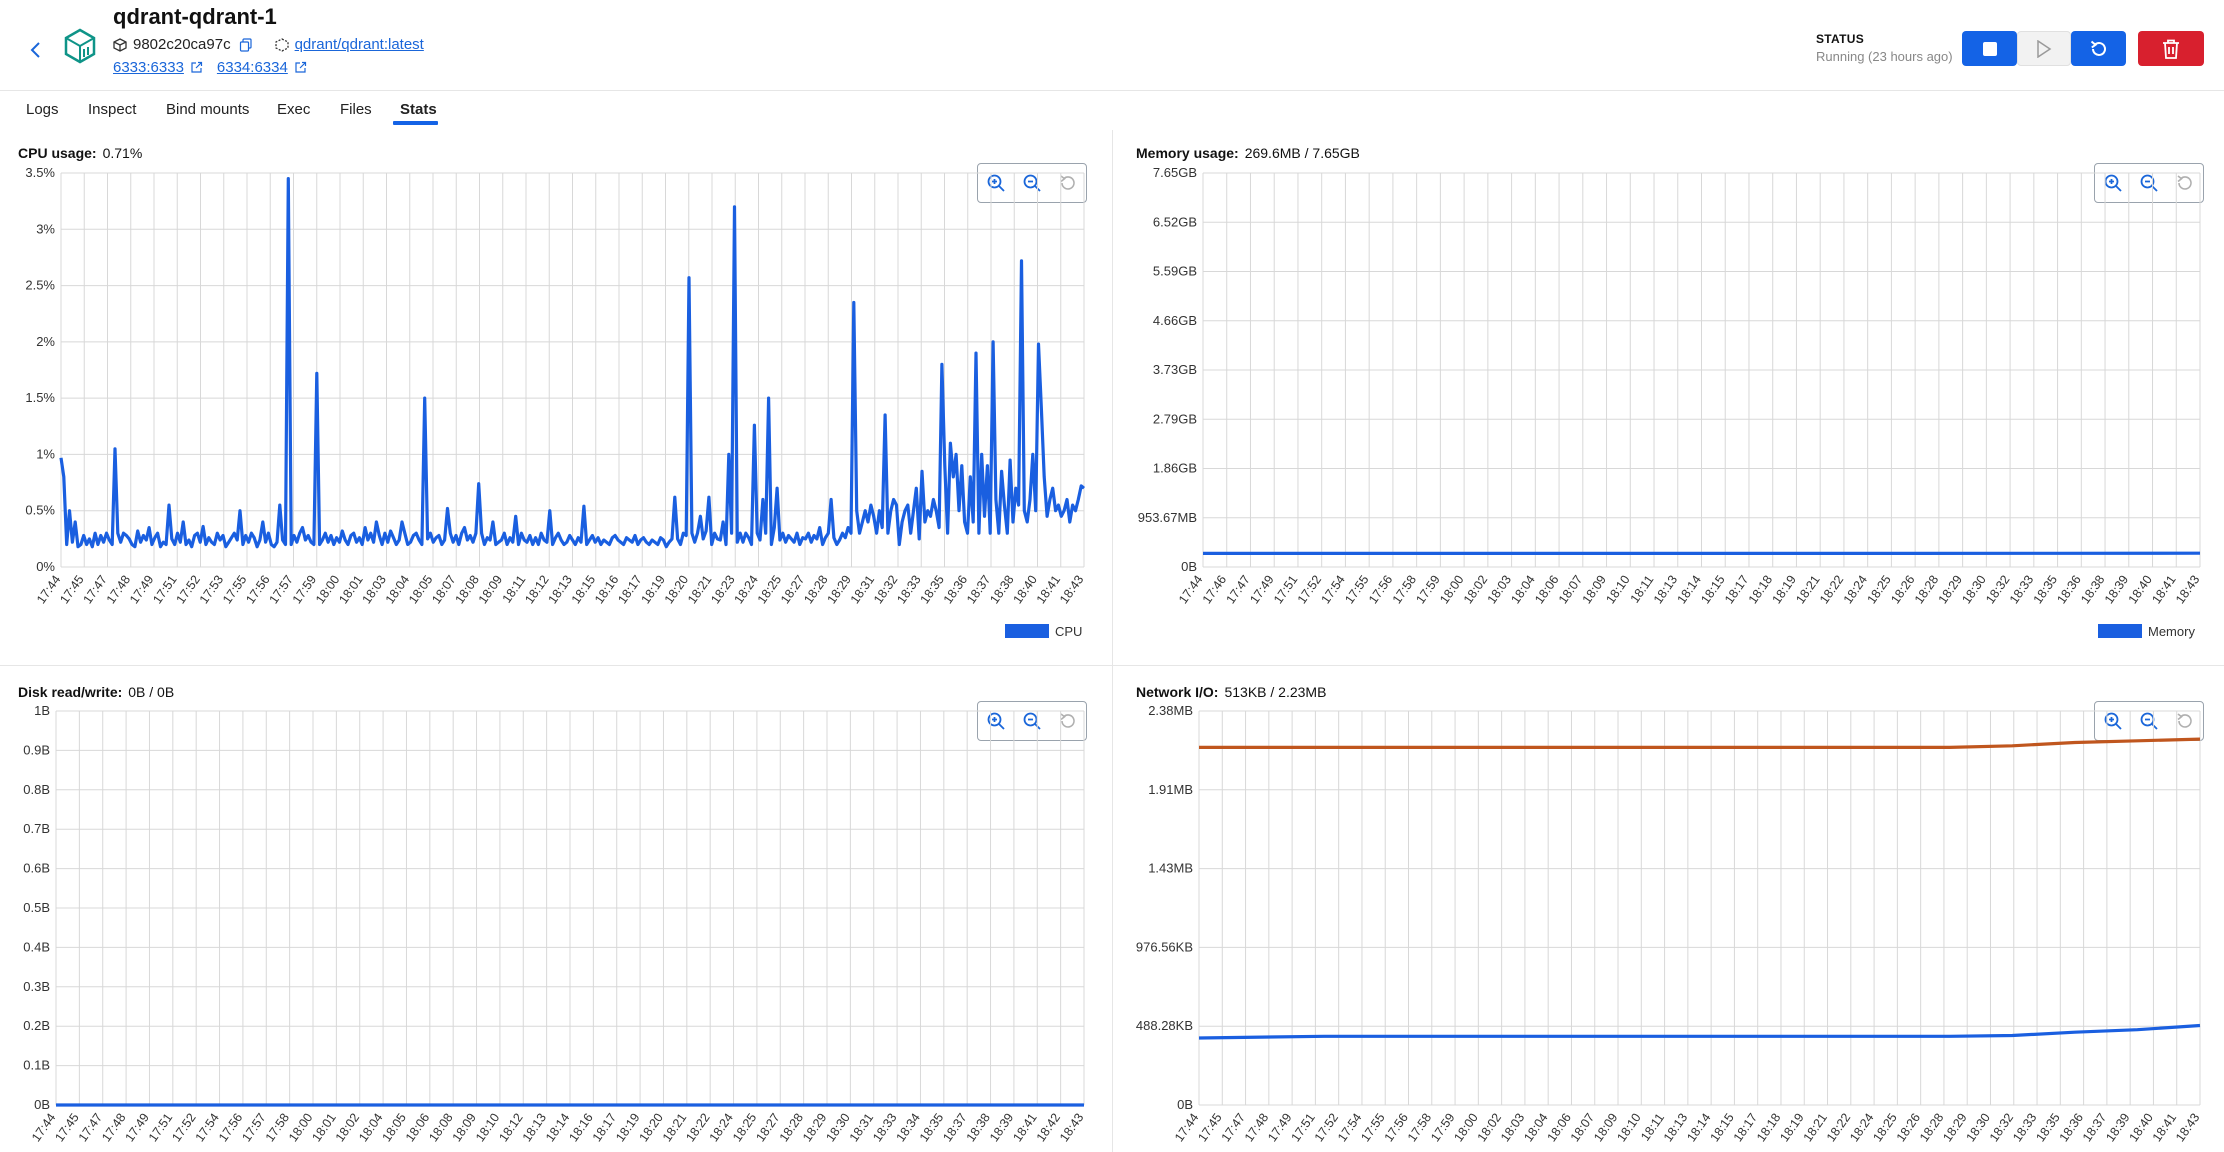 Image resolution: width=2224 pixels, height=1152 pixels. Describe the element at coordinates (1175, 320) in the screenshot. I see `memory-y-tick: 4.66GB` at that location.